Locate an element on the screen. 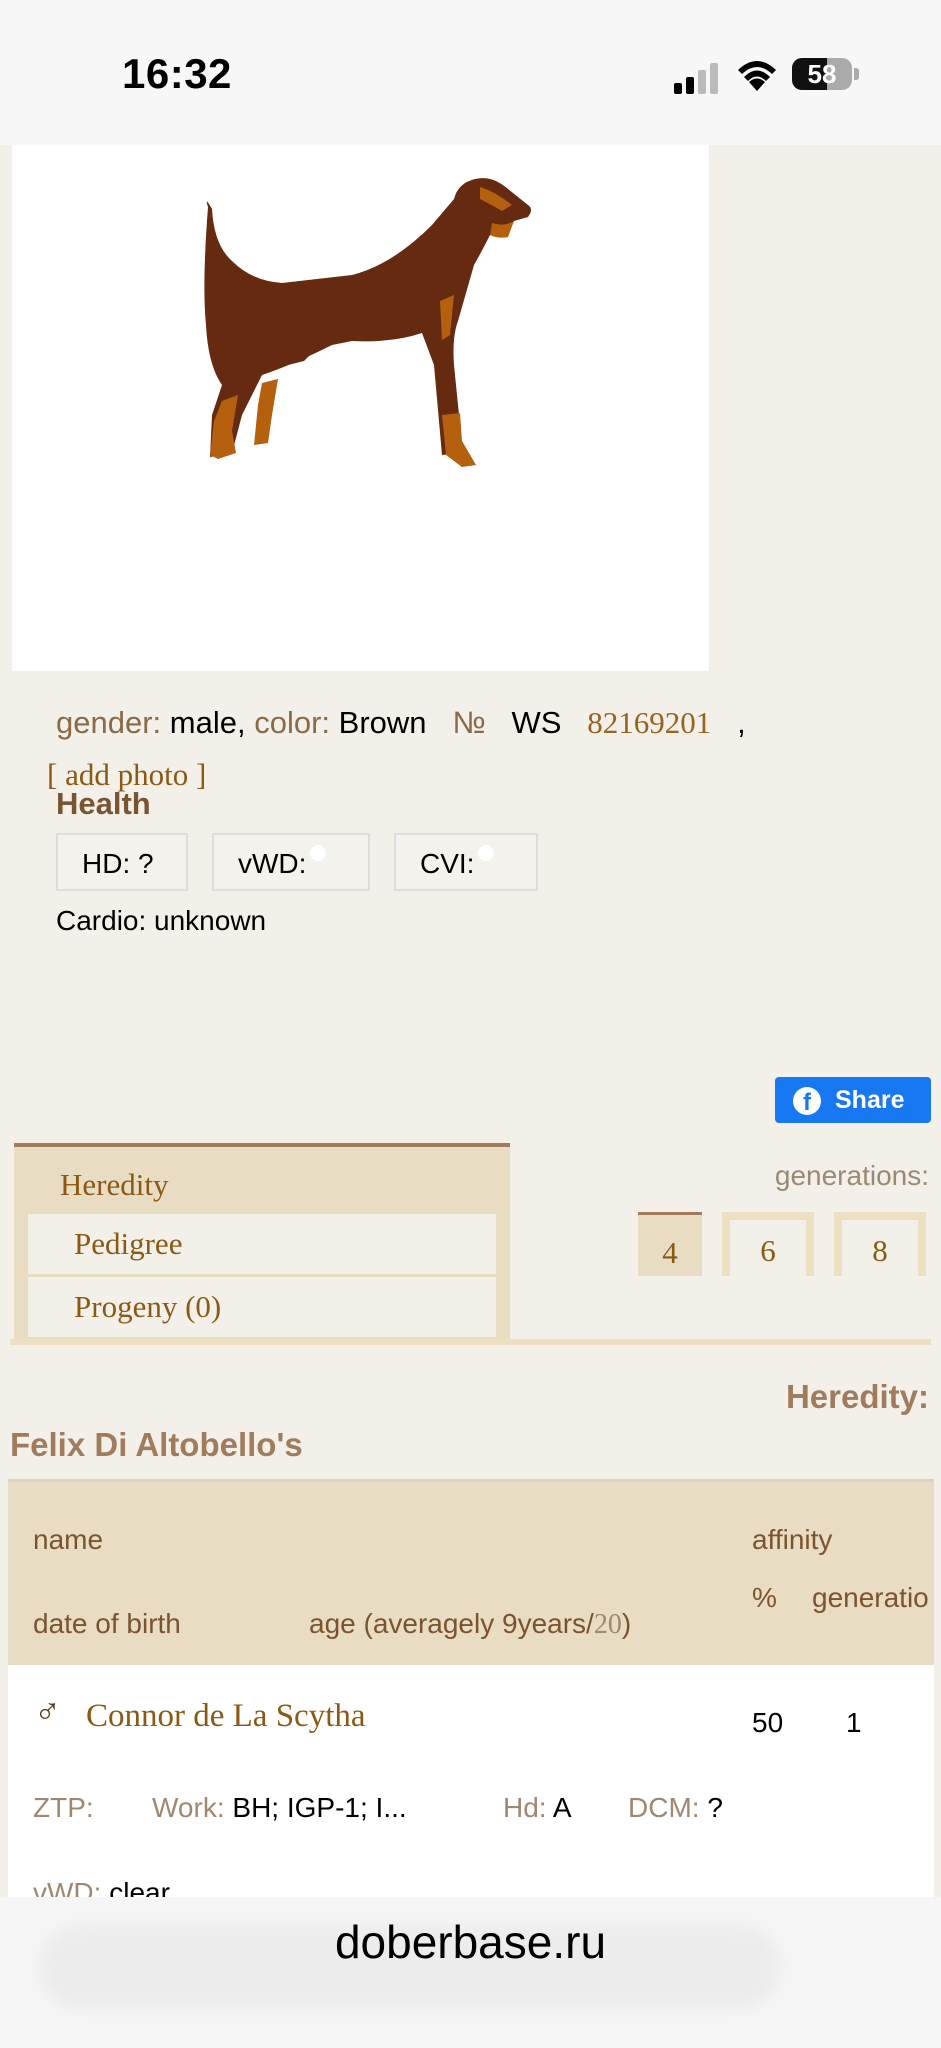  tab-divider is located at coordinates (470, 1342).